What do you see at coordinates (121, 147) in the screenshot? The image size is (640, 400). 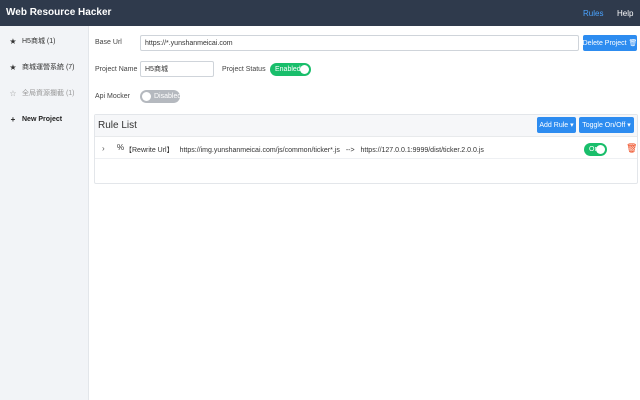 I see `link-icon: %` at bounding box center [121, 147].